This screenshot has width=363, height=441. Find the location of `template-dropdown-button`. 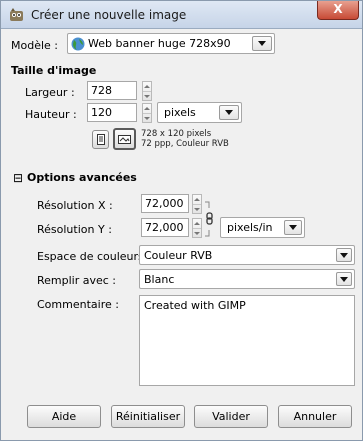

template-dropdown-button is located at coordinates (262, 43).